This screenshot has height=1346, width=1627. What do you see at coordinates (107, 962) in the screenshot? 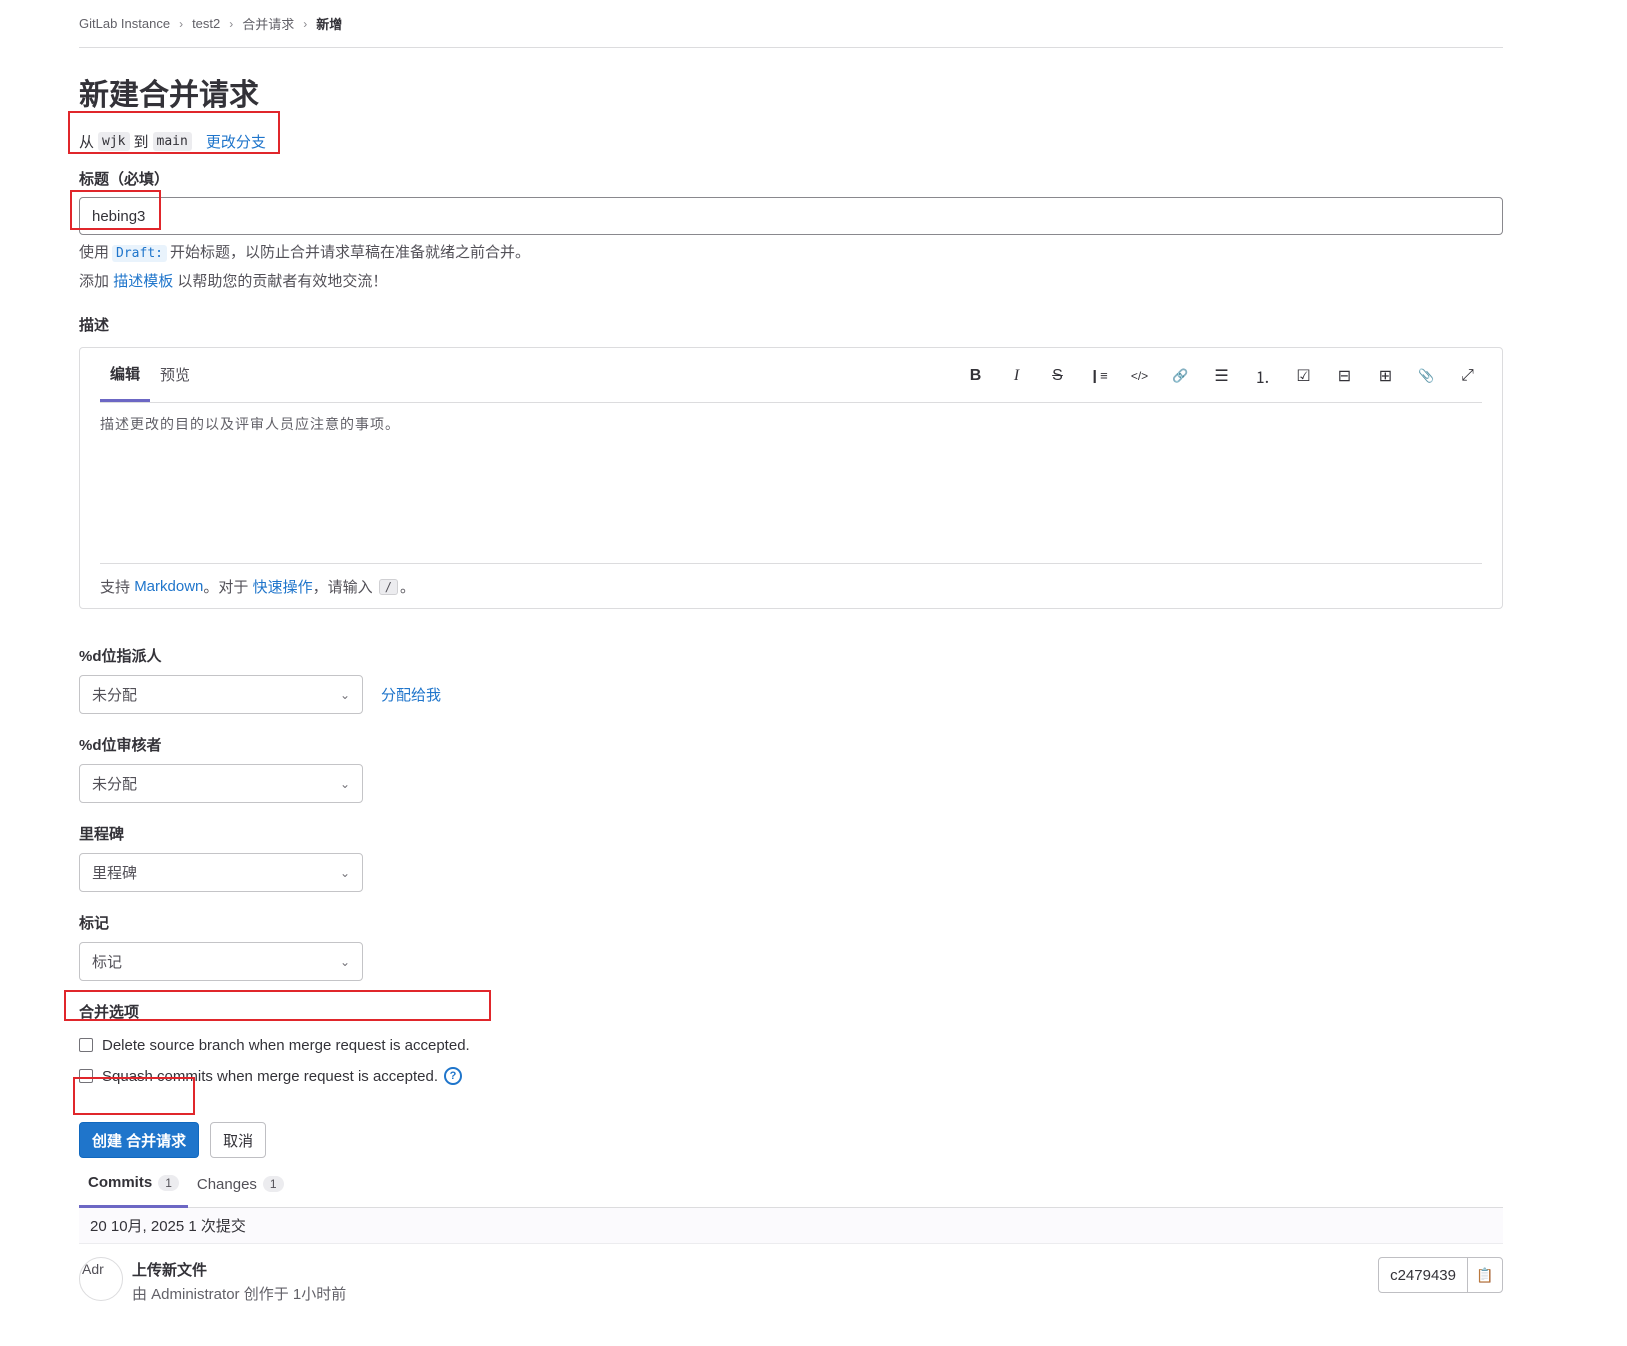
I see `labels-select-value: 标记` at bounding box center [107, 962].